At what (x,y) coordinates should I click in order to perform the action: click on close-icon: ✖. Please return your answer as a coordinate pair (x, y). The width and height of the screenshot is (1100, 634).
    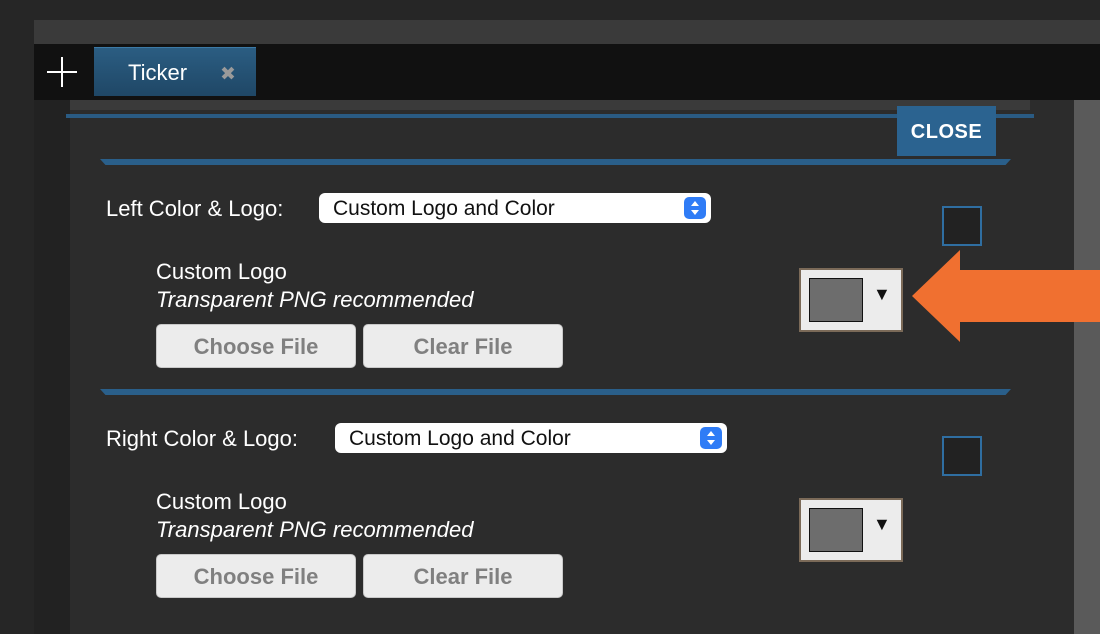
    Looking at the image, I should click on (228, 75).